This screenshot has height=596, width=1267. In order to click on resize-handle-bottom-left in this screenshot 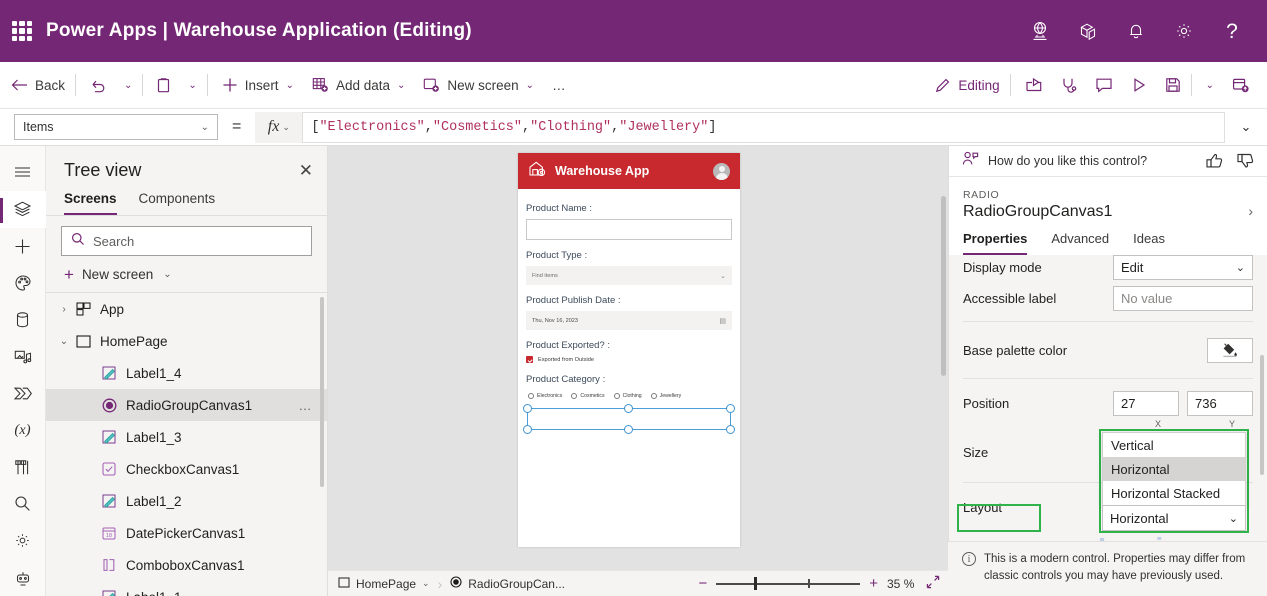, I will do `click(527, 429)`.